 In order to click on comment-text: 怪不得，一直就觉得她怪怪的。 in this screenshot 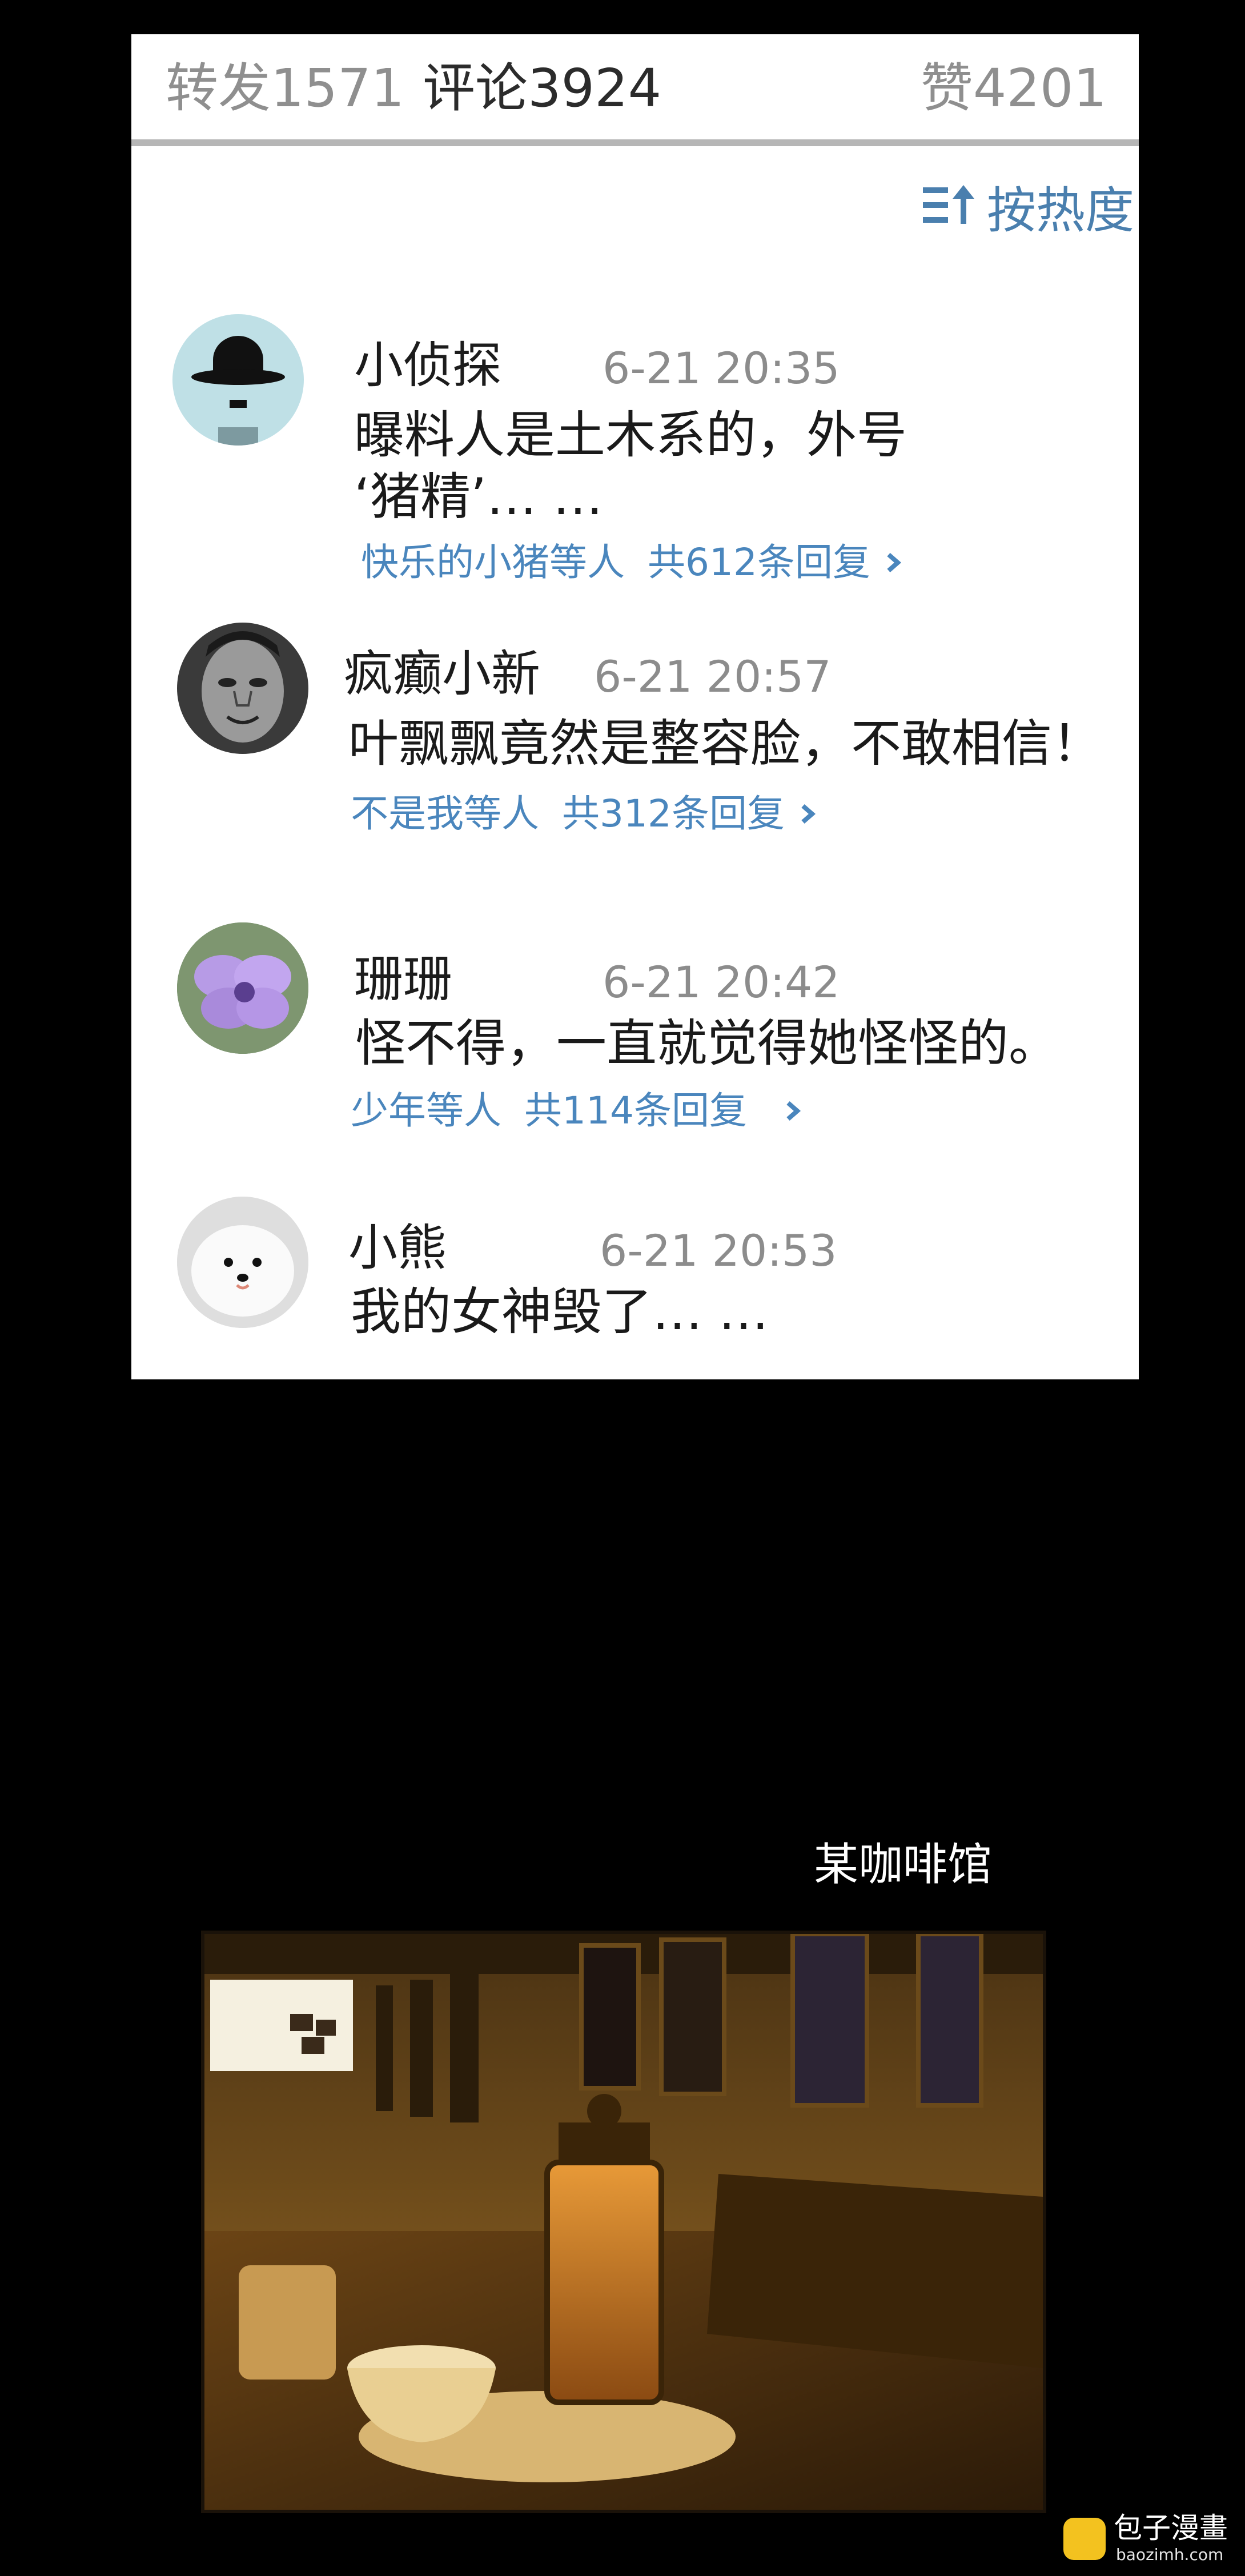, I will do `click(707, 1043)`.